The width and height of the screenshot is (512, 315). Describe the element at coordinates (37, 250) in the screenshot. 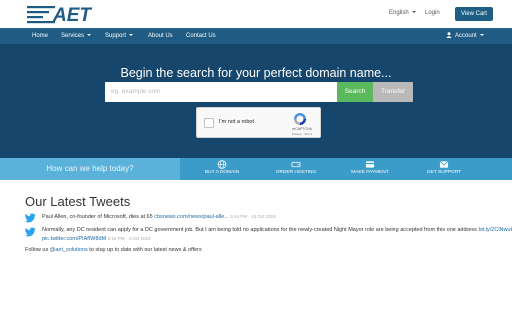

I see `follow-prefix: Follow us` at that location.